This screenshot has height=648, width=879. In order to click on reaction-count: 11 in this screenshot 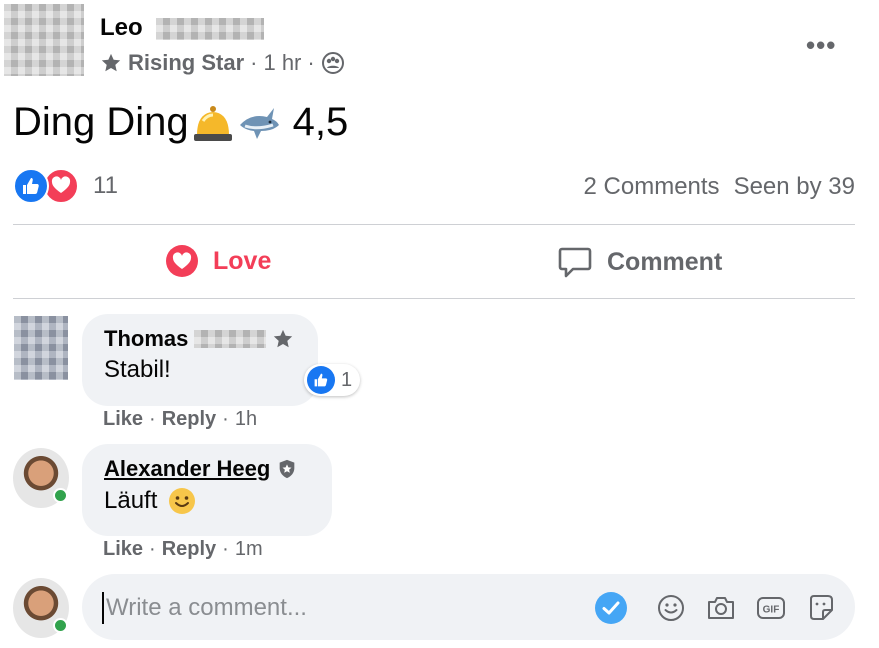, I will do `click(105, 185)`.